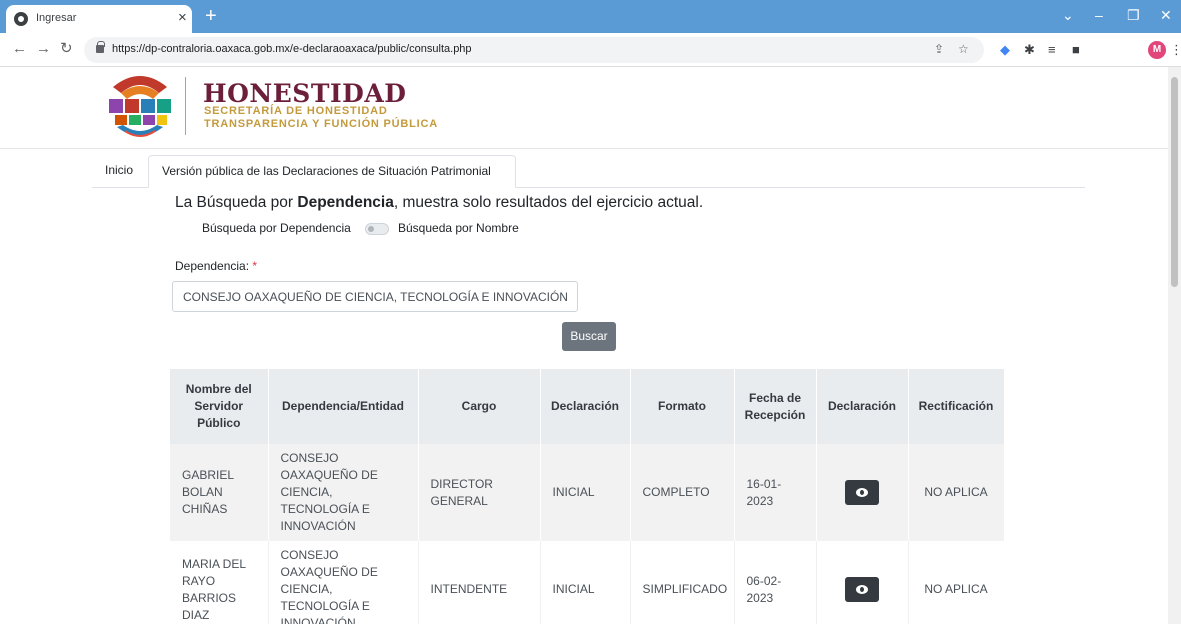  What do you see at coordinates (66, 49) in the screenshot?
I see `reload-icon: ↻` at bounding box center [66, 49].